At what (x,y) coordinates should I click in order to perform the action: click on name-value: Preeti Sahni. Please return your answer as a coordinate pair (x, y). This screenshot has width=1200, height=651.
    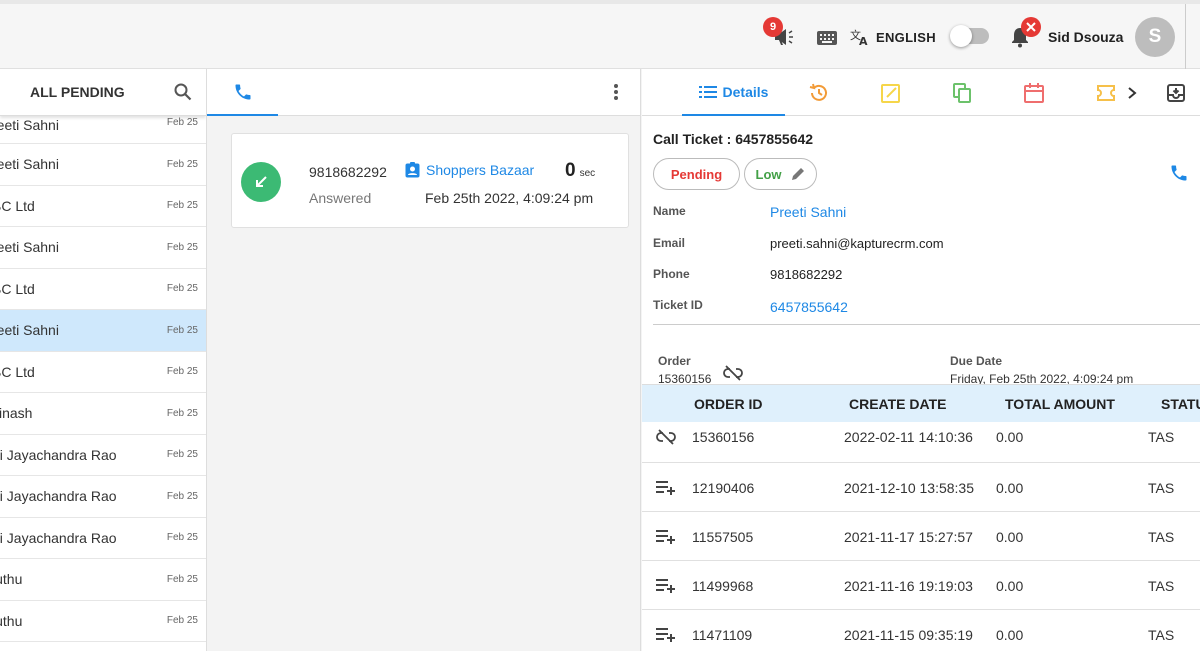
    Looking at the image, I should click on (808, 212).